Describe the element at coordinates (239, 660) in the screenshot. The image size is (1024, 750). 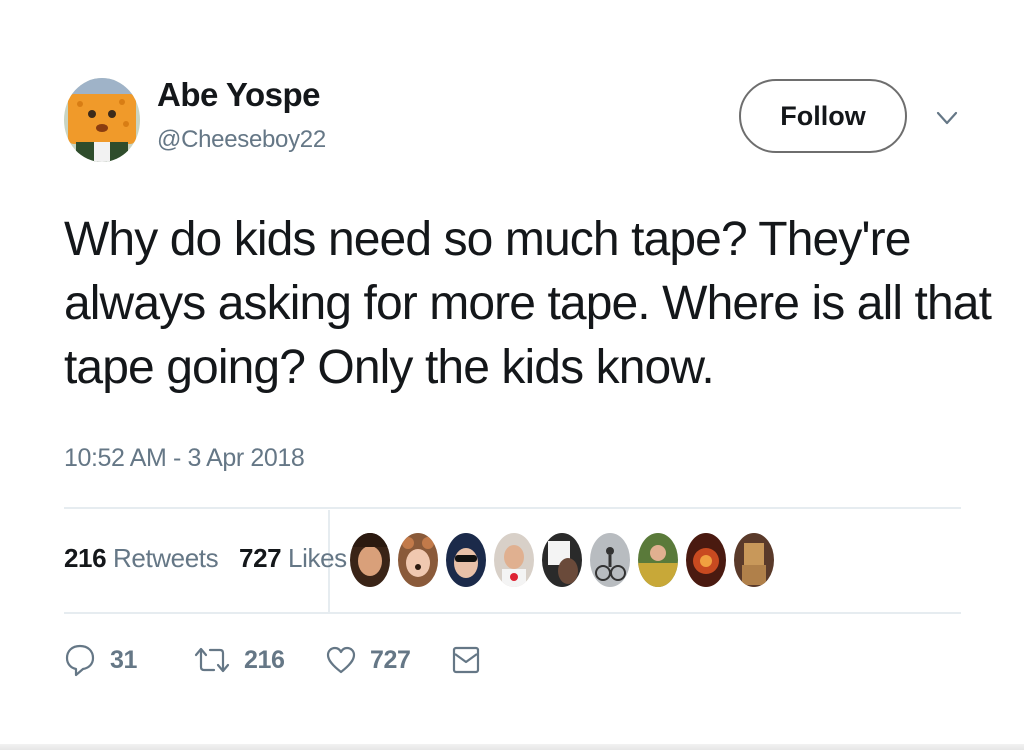
I see `retweet-button: 216` at that location.